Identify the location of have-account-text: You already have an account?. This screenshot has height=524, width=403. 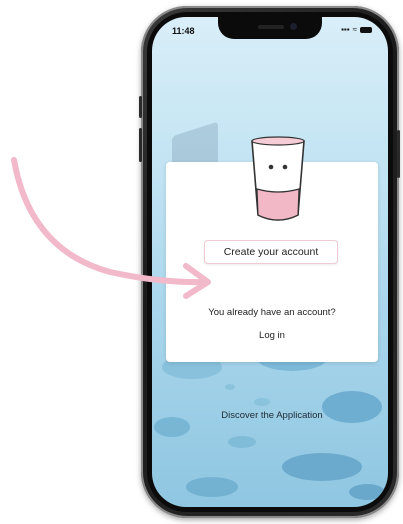
(272, 312).